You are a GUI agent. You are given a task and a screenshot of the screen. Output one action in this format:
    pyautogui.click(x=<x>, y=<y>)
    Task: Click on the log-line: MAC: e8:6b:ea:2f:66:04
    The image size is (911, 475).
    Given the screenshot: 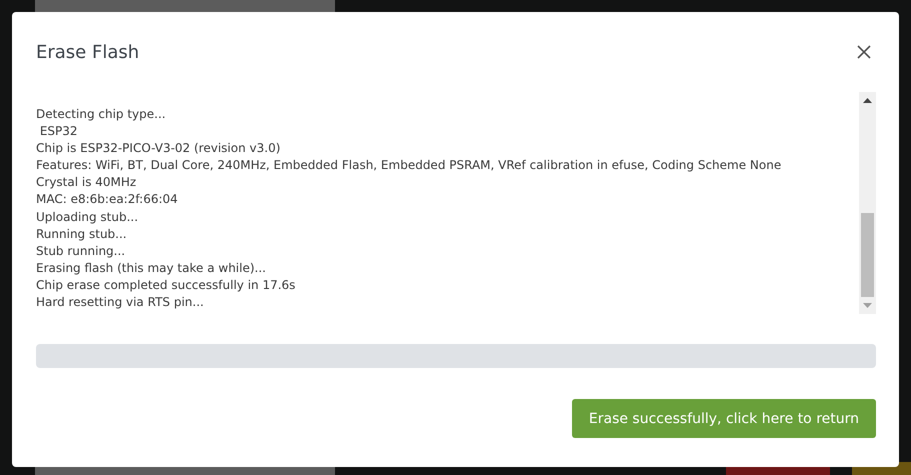 What is the action you would take?
    pyautogui.click(x=107, y=199)
    